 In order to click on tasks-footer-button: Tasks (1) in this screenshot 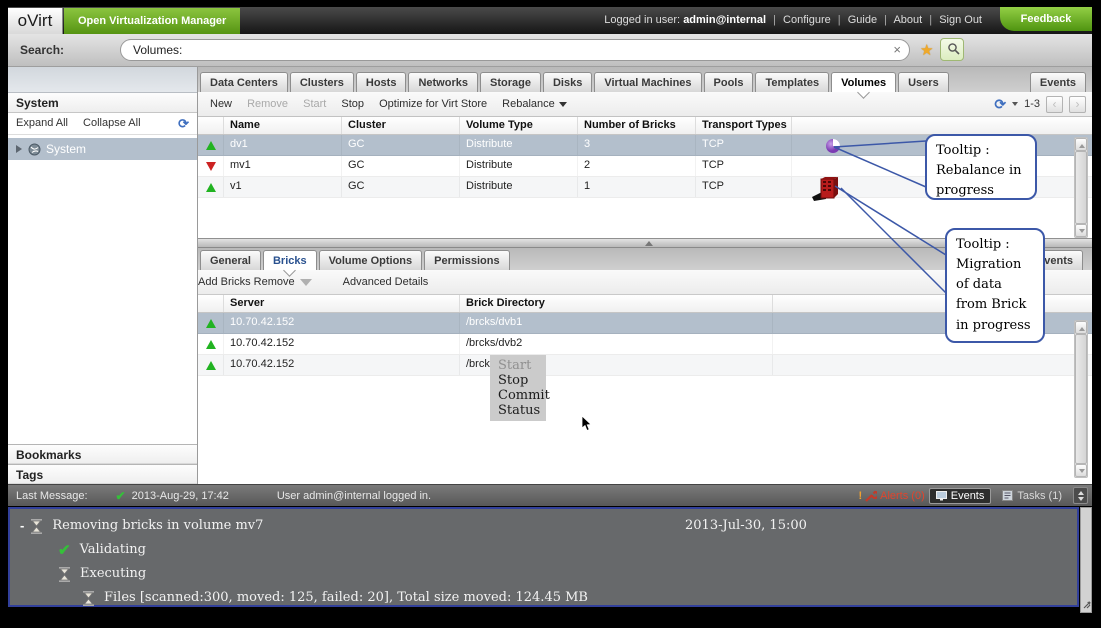, I will do `click(1032, 496)`.